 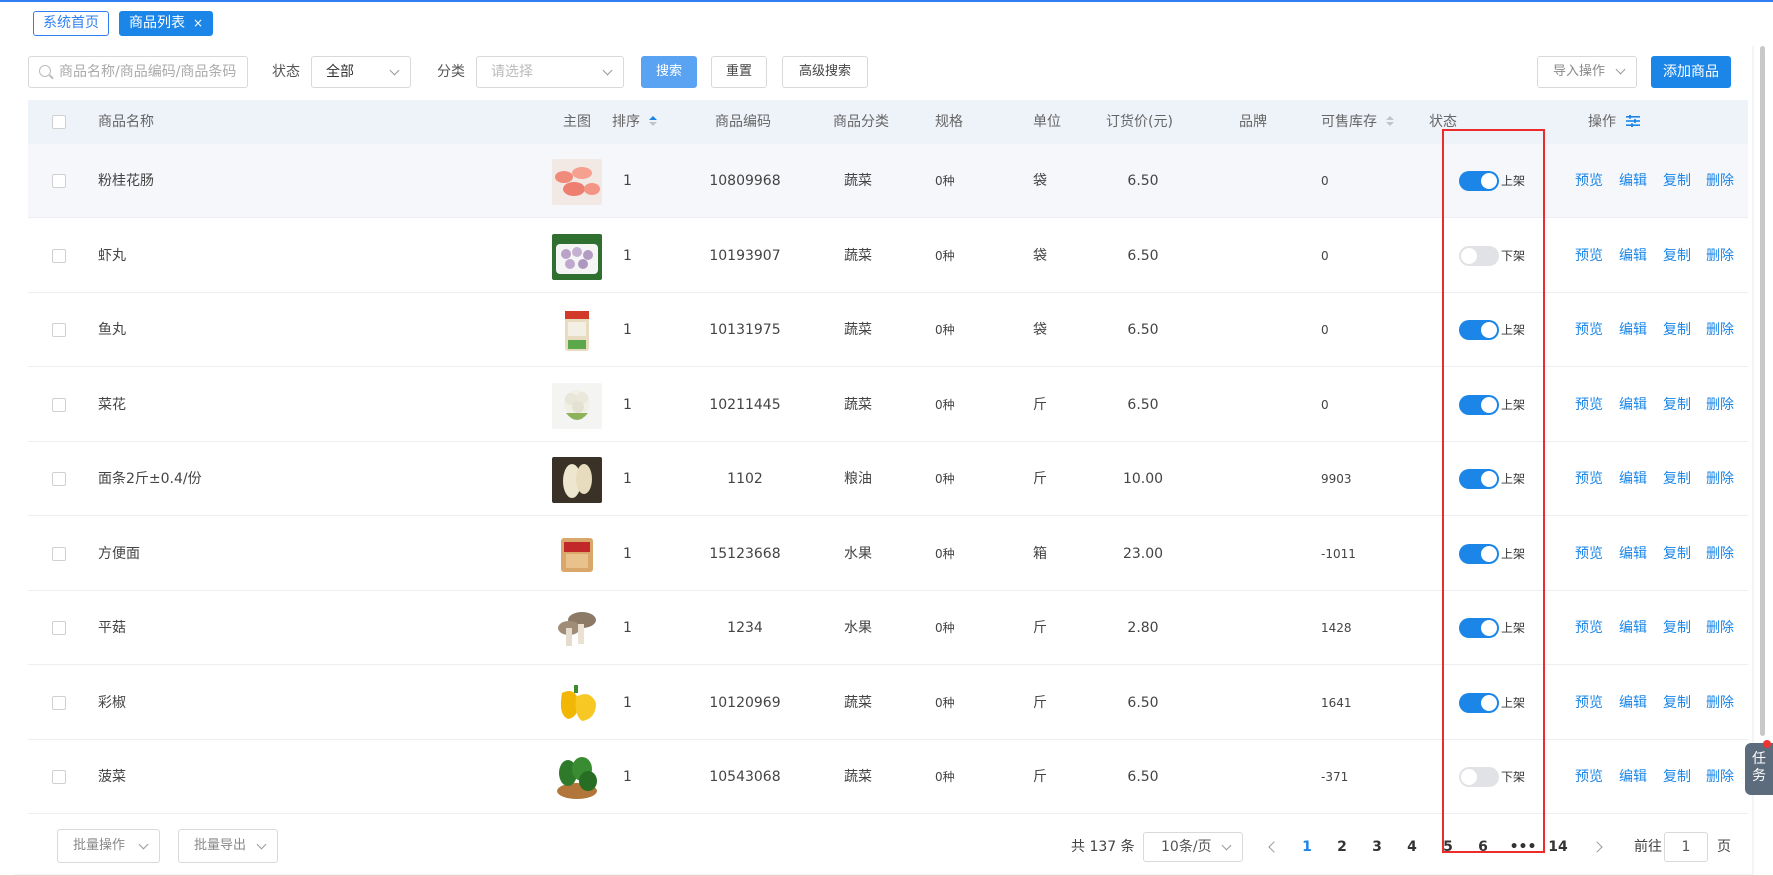 What do you see at coordinates (1307, 847) in the screenshot?
I see `page-number: 1` at bounding box center [1307, 847].